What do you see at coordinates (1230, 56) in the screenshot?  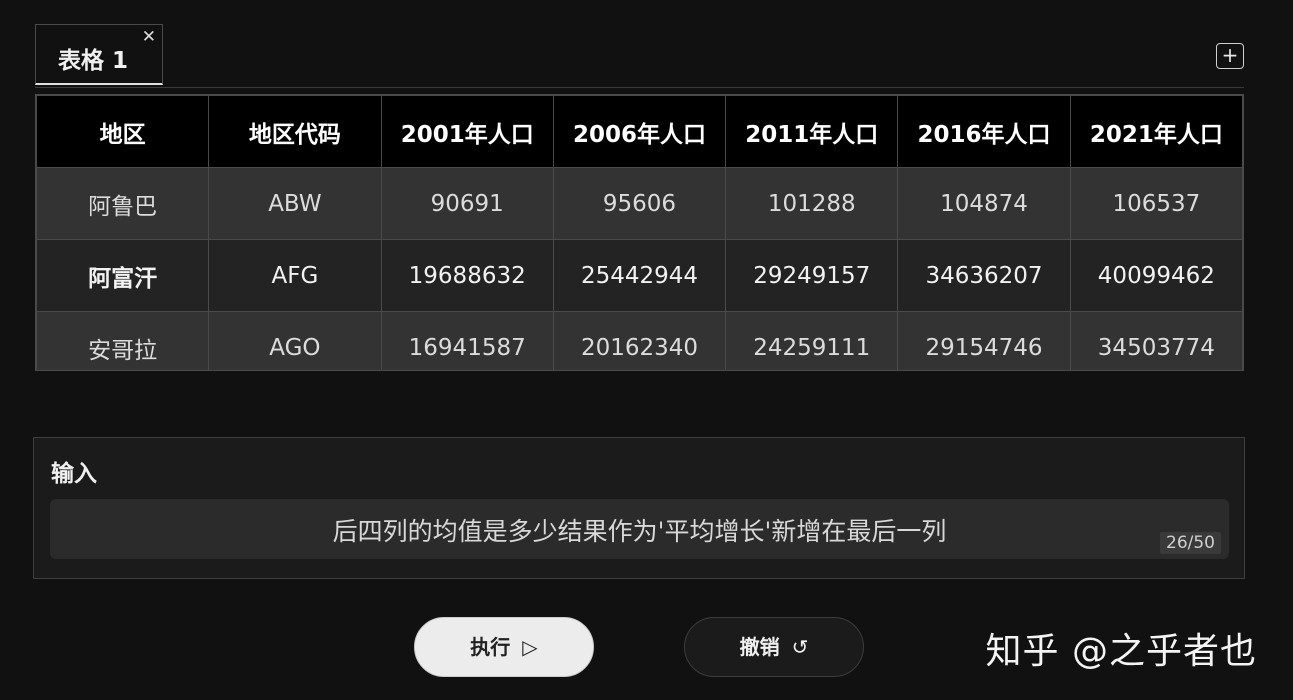 I see `add-tab-button: +` at bounding box center [1230, 56].